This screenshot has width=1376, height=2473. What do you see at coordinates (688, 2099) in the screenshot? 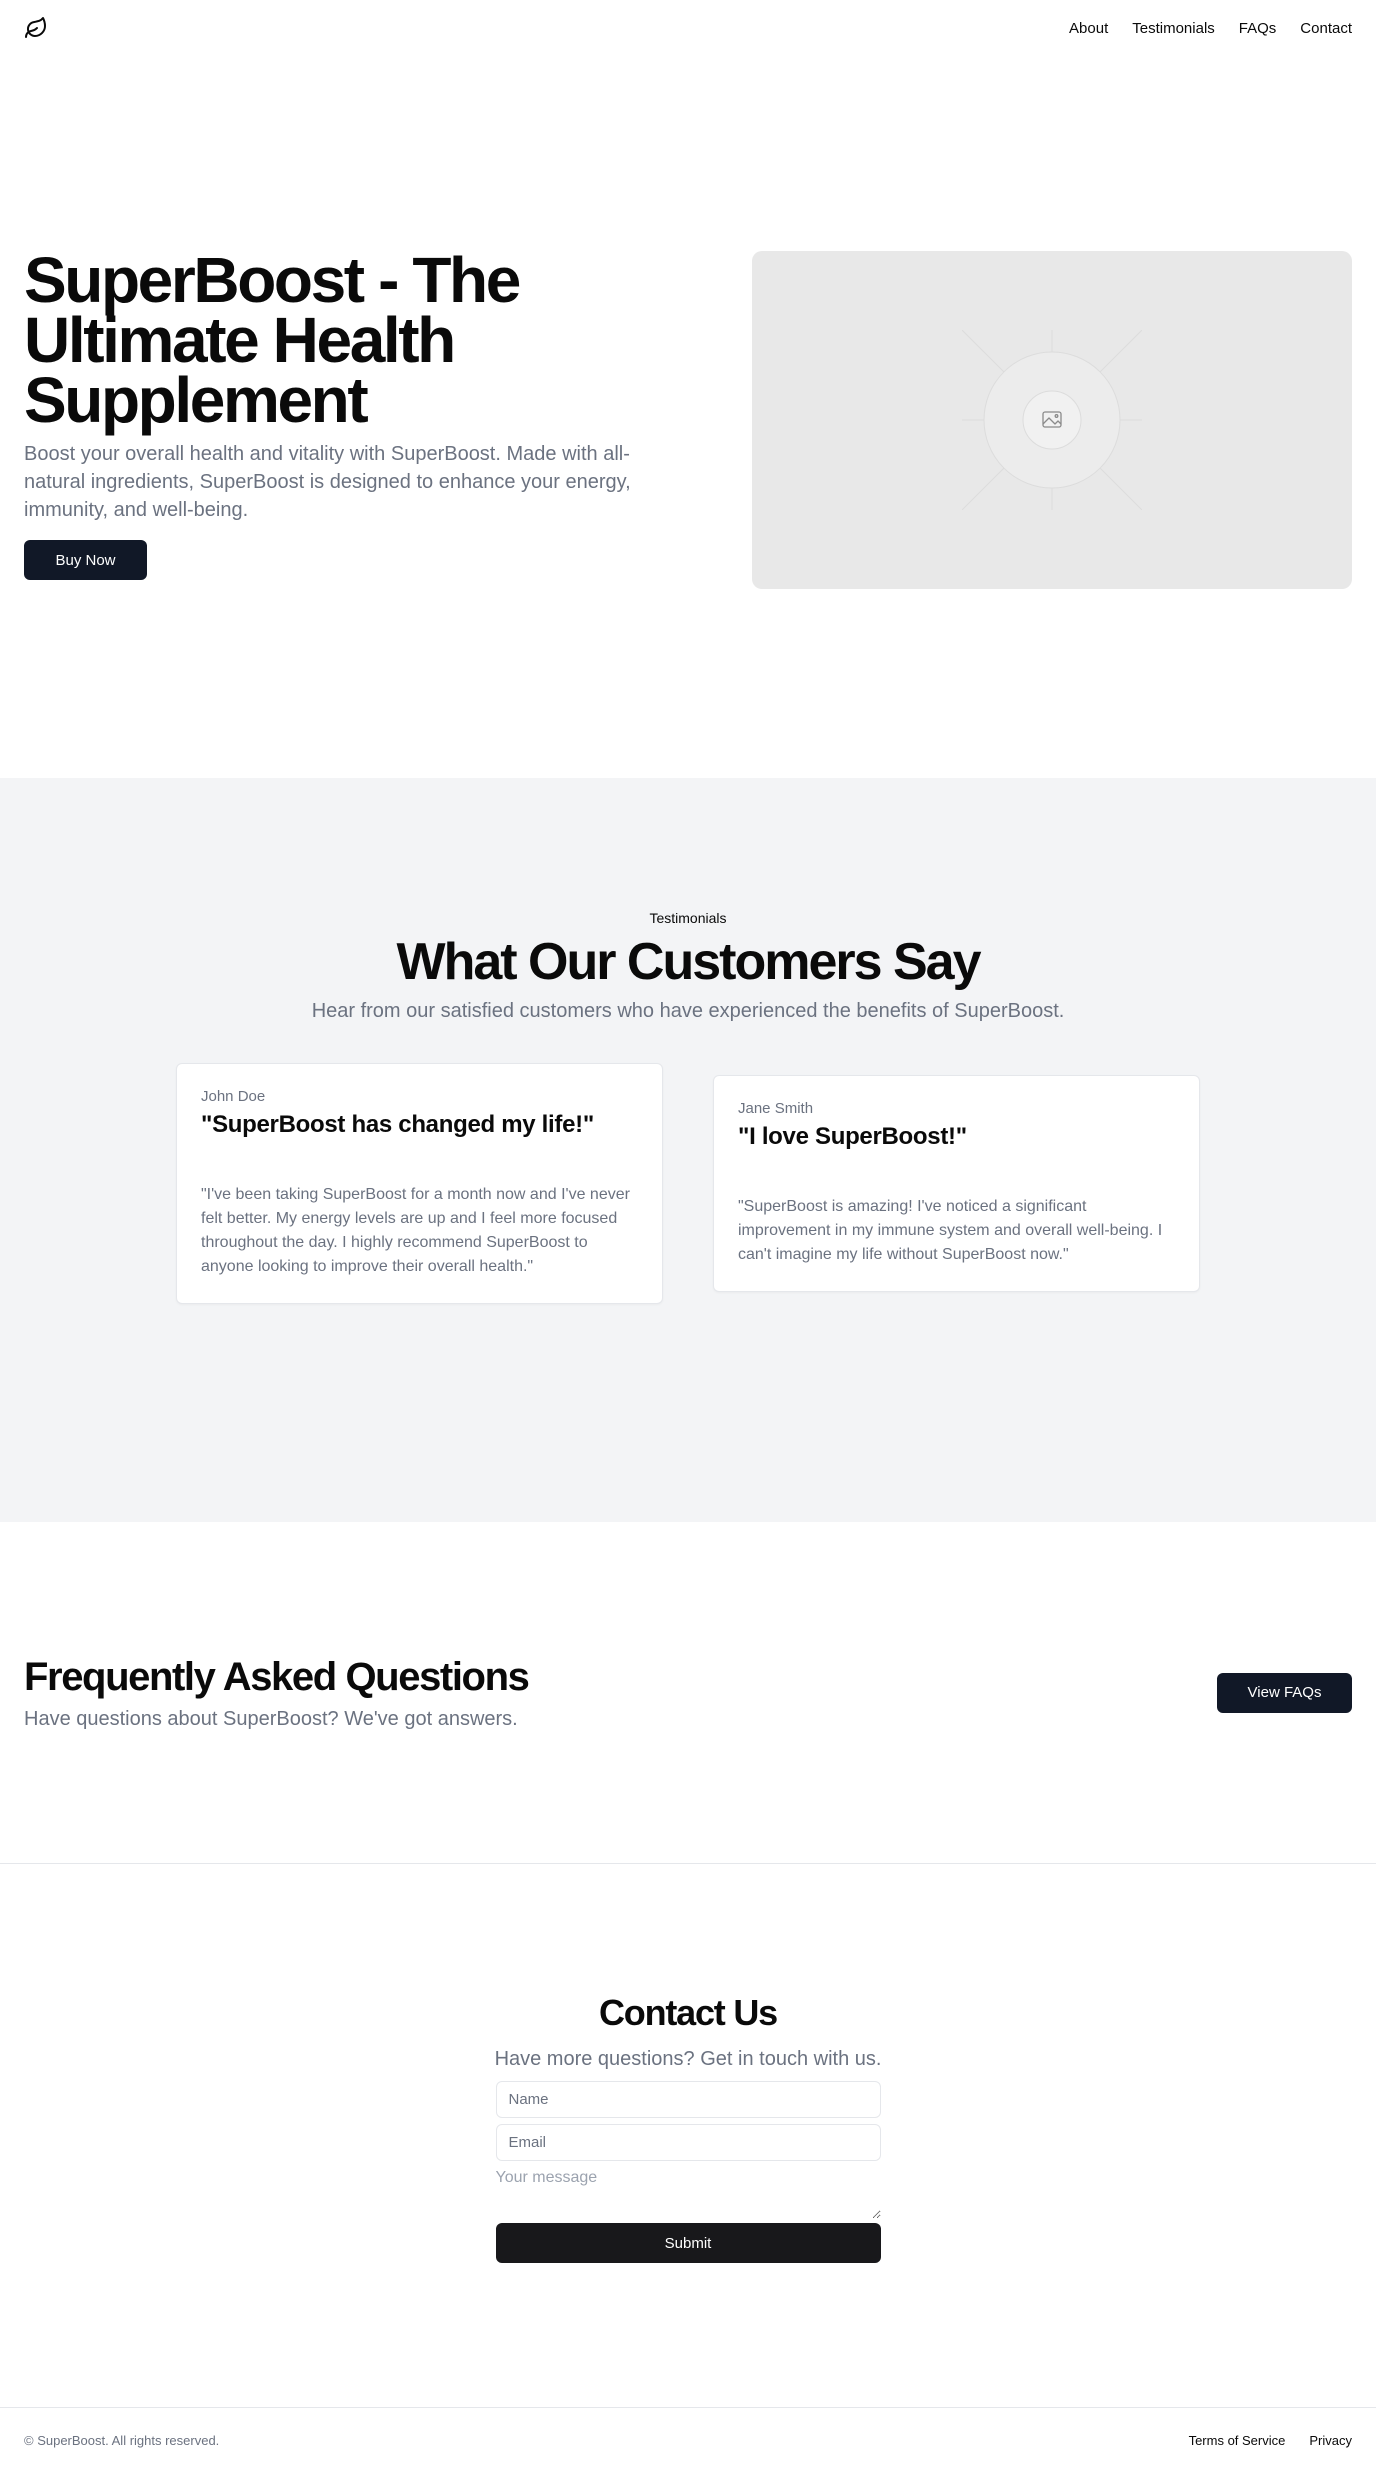
I see `name-field` at bounding box center [688, 2099].